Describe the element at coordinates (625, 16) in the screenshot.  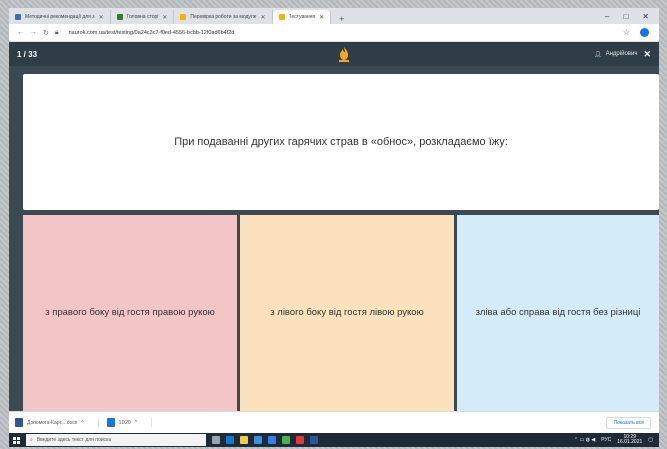
I see `maximize-icon: □` at that location.